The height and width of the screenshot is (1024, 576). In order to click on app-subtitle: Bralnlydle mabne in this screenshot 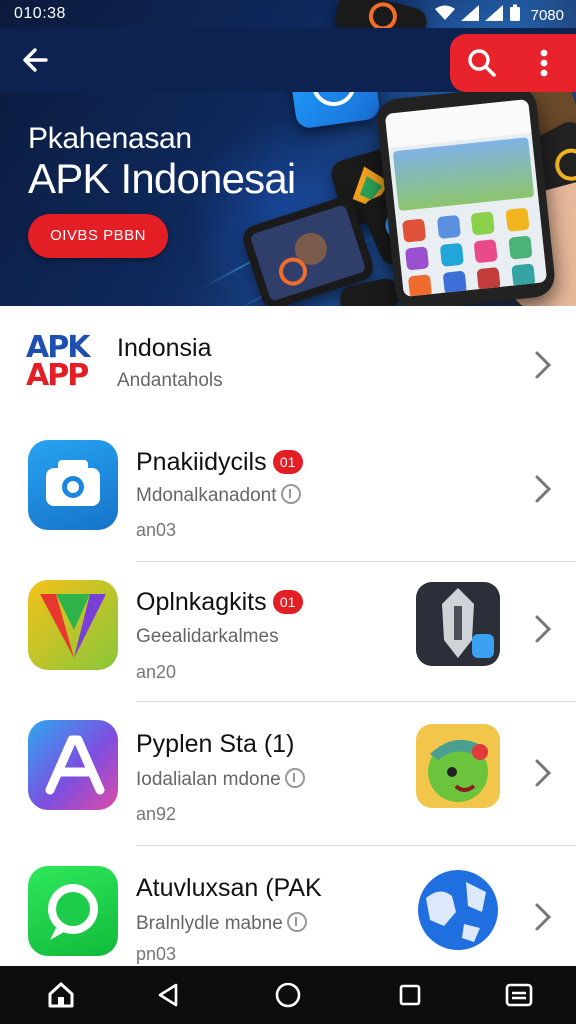, I will do `click(221, 923)`.